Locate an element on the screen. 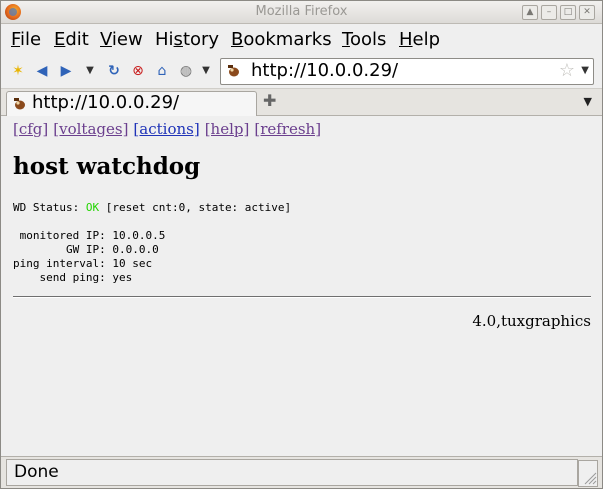 This screenshot has height=489, width=603. info-line: GW IP: 0.0.0.0 is located at coordinates (86, 249).